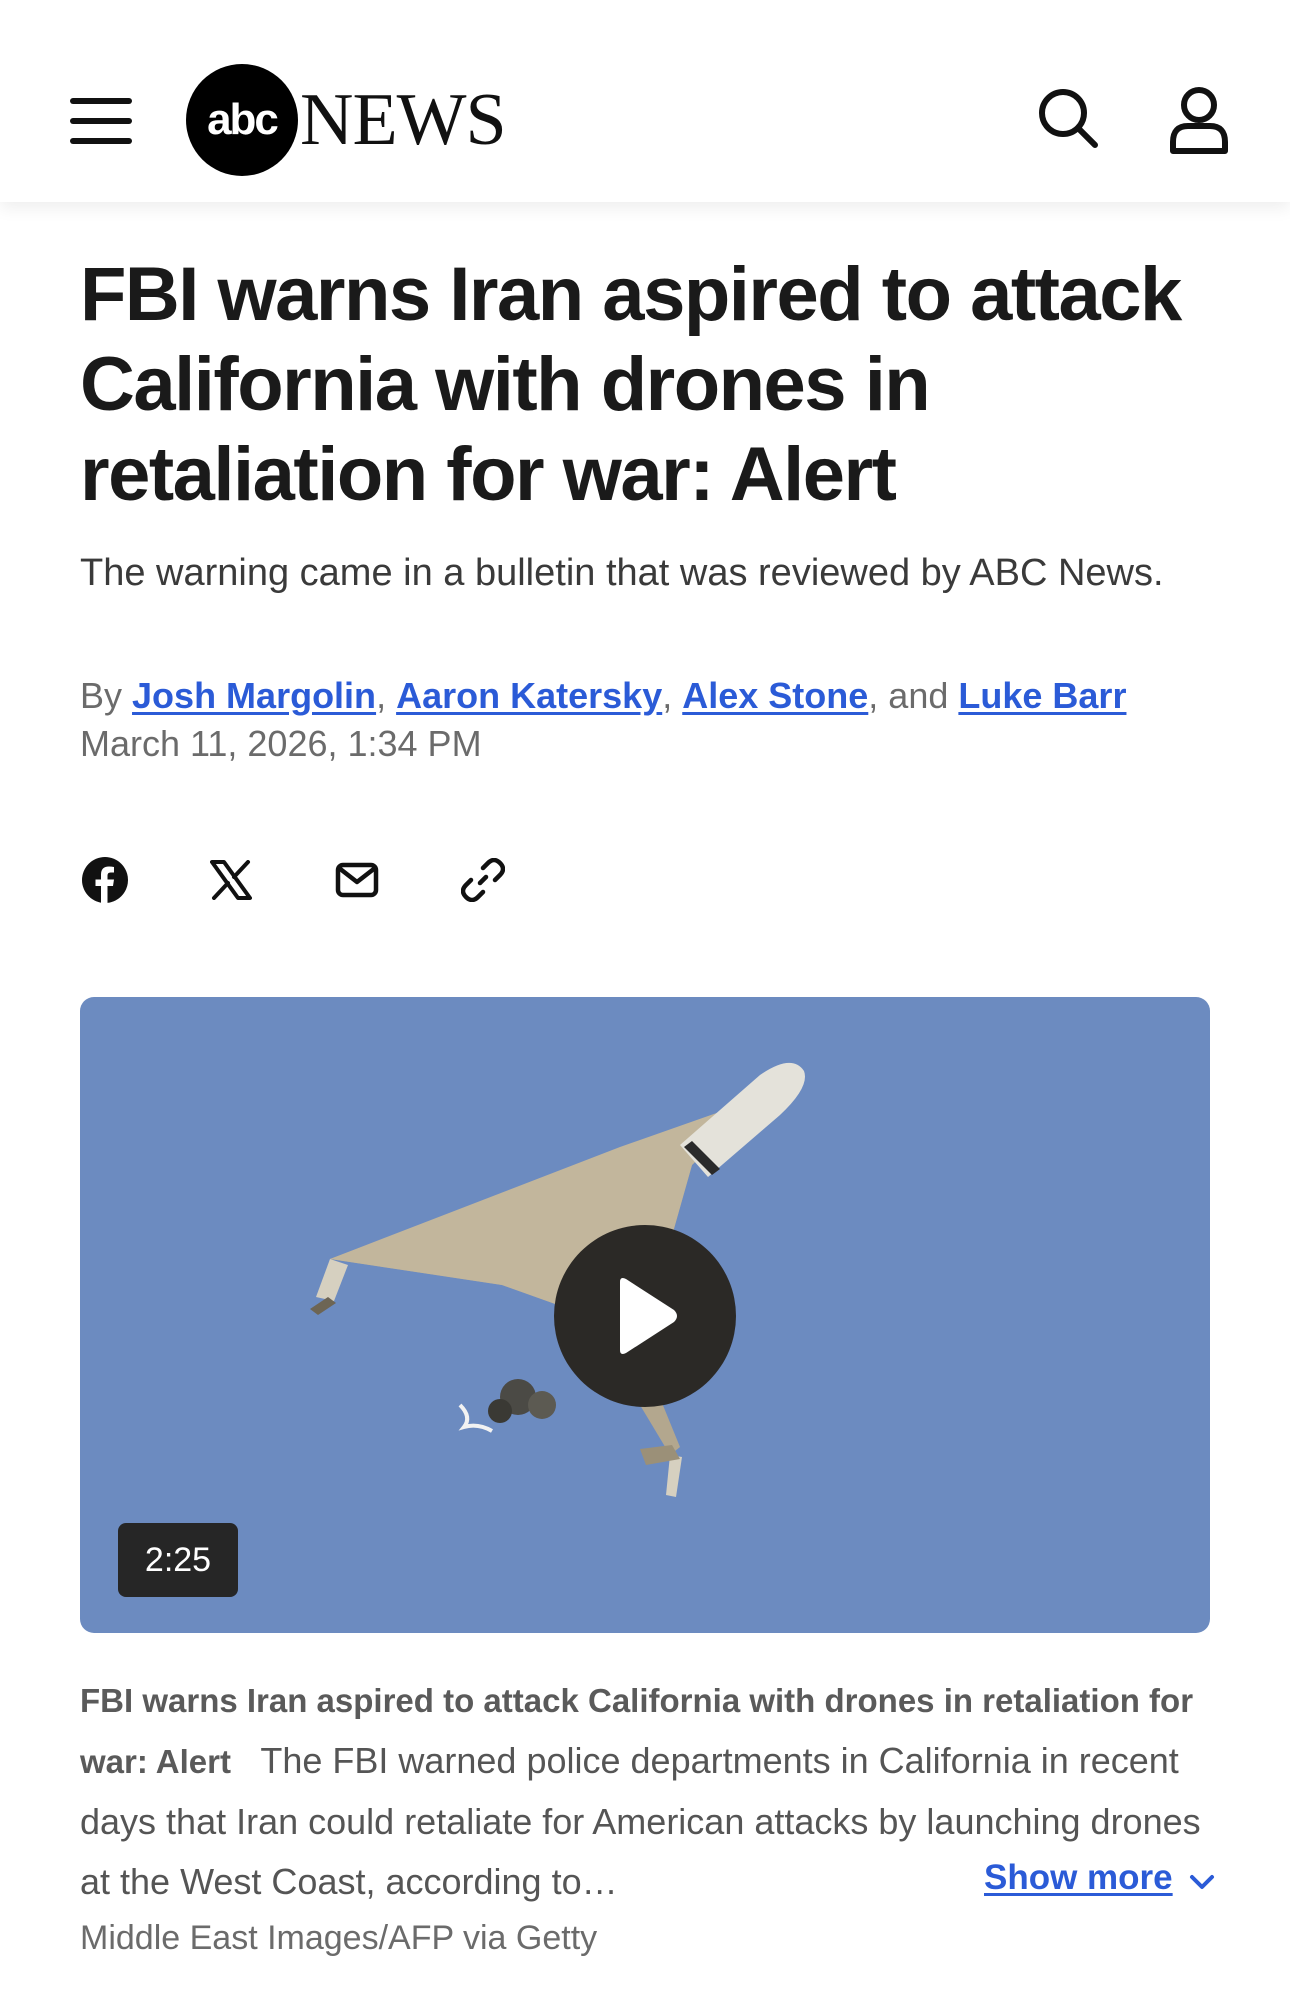 Image resolution: width=1290 pixels, height=2016 pixels. Describe the element at coordinates (281, 743) in the screenshot. I see `publish-date: March 11, 2026, 1:34 PM` at that location.